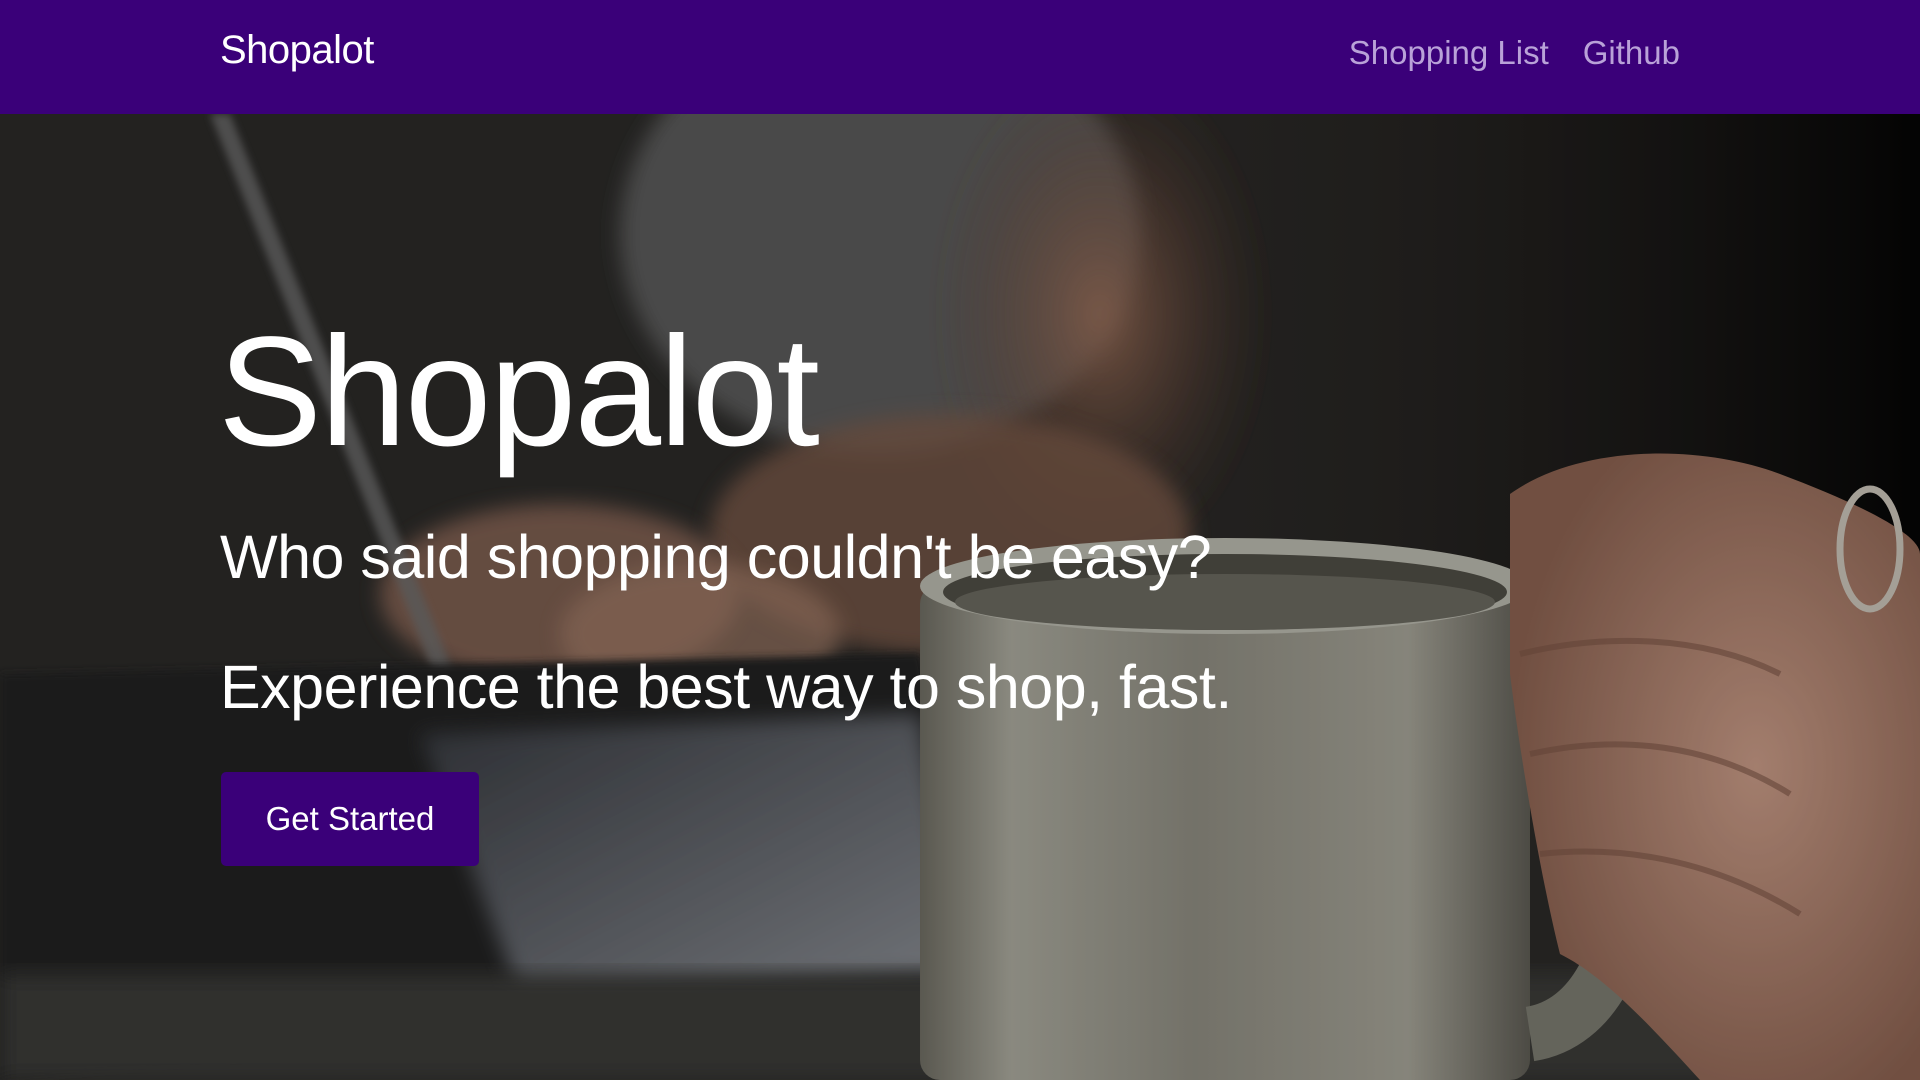  I want to click on navbar: Shopalot Shopping List Github, so click(960, 57).